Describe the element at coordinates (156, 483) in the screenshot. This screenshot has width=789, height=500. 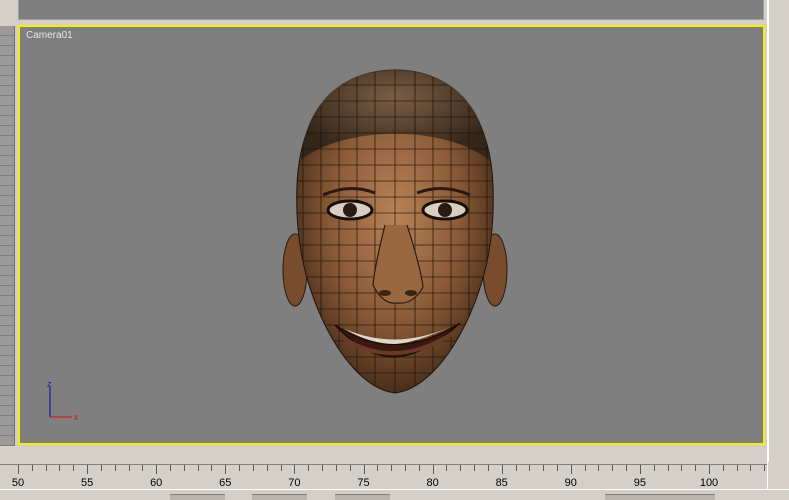
I see `ruler-label: 60` at that location.